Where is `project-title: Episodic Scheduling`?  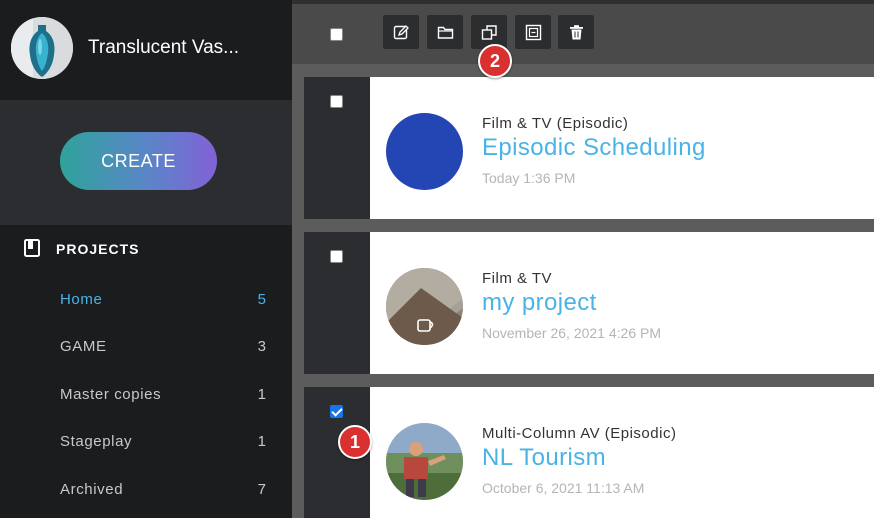 project-title: Episodic Scheduling is located at coordinates (594, 148).